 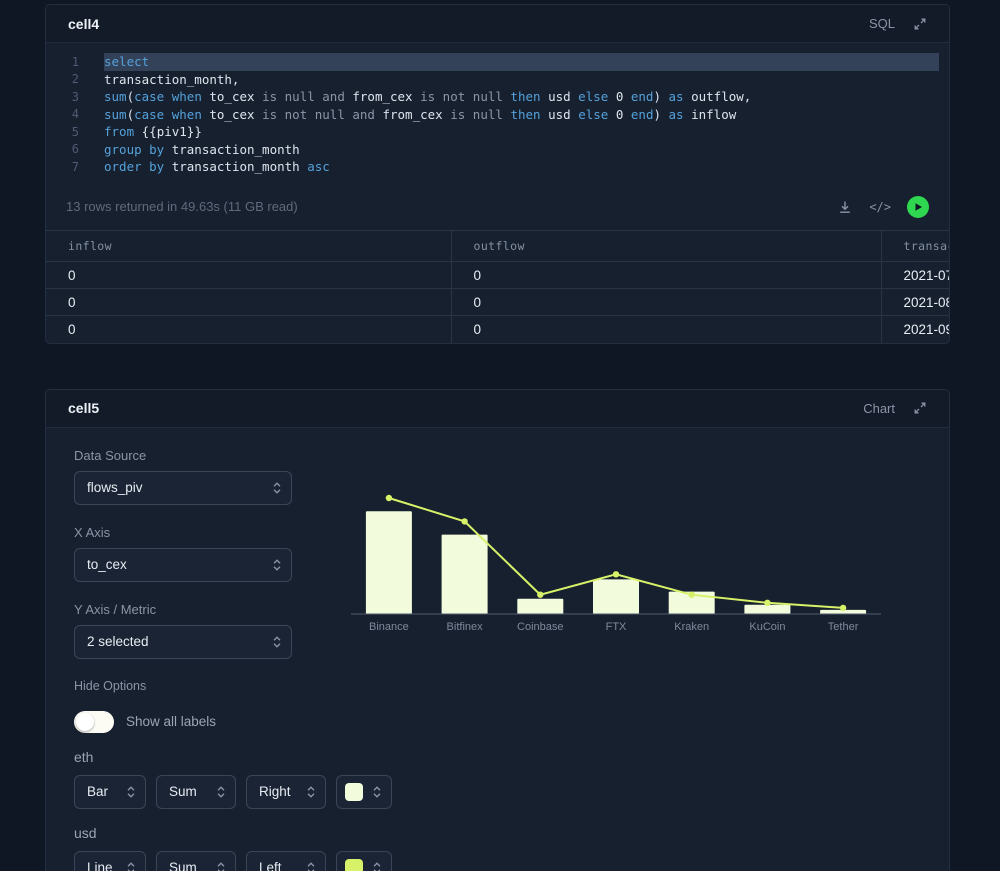 I want to click on x-axis-select: to_cex, so click(x=183, y=564).